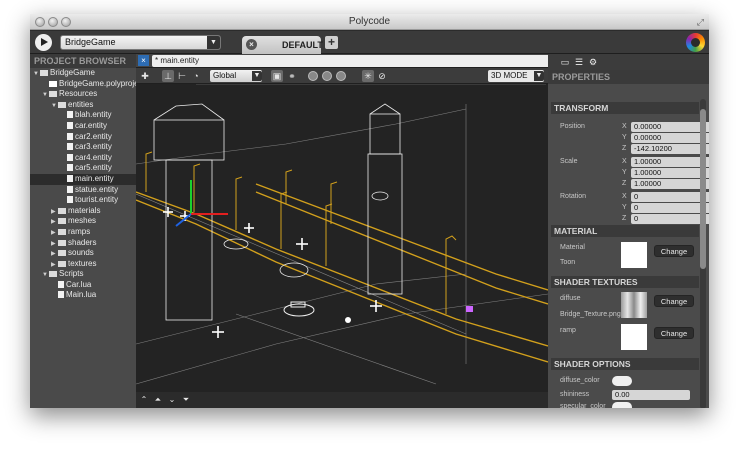  What do you see at coordinates (83, 137) in the screenshot?
I see `tree-item: car2.entity` at bounding box center [83, 137].